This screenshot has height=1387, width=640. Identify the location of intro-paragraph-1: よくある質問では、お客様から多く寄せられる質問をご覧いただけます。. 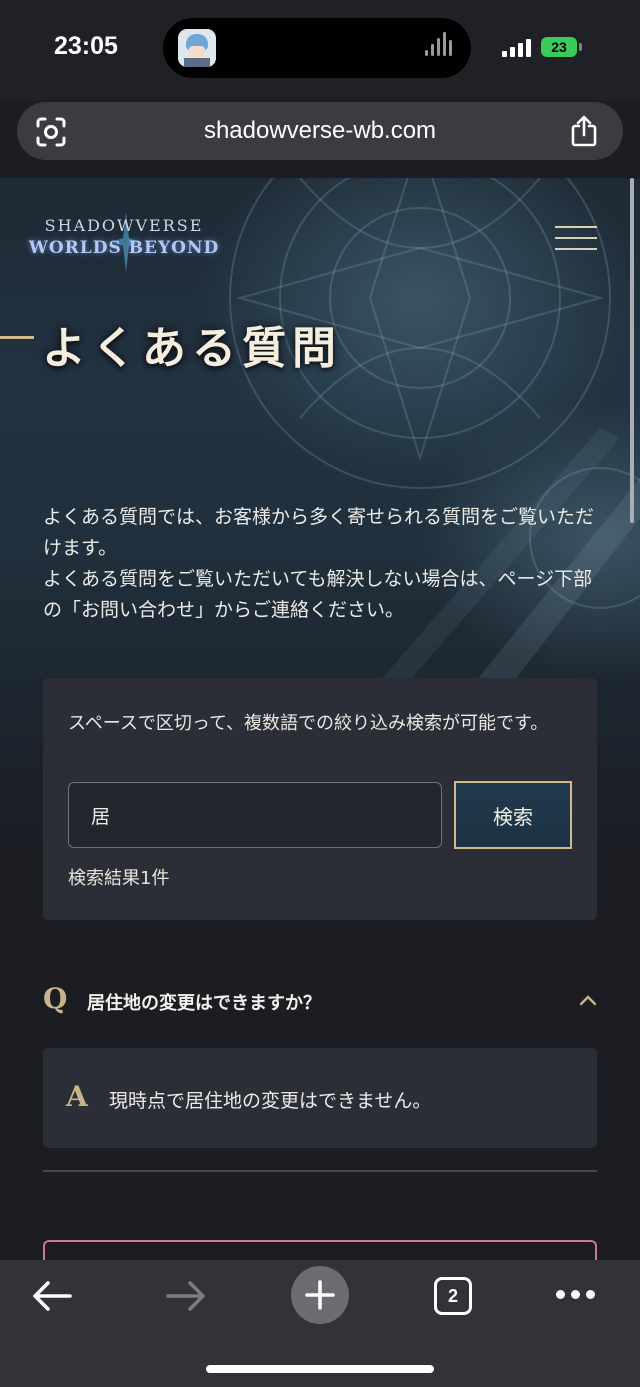
(319, 532).